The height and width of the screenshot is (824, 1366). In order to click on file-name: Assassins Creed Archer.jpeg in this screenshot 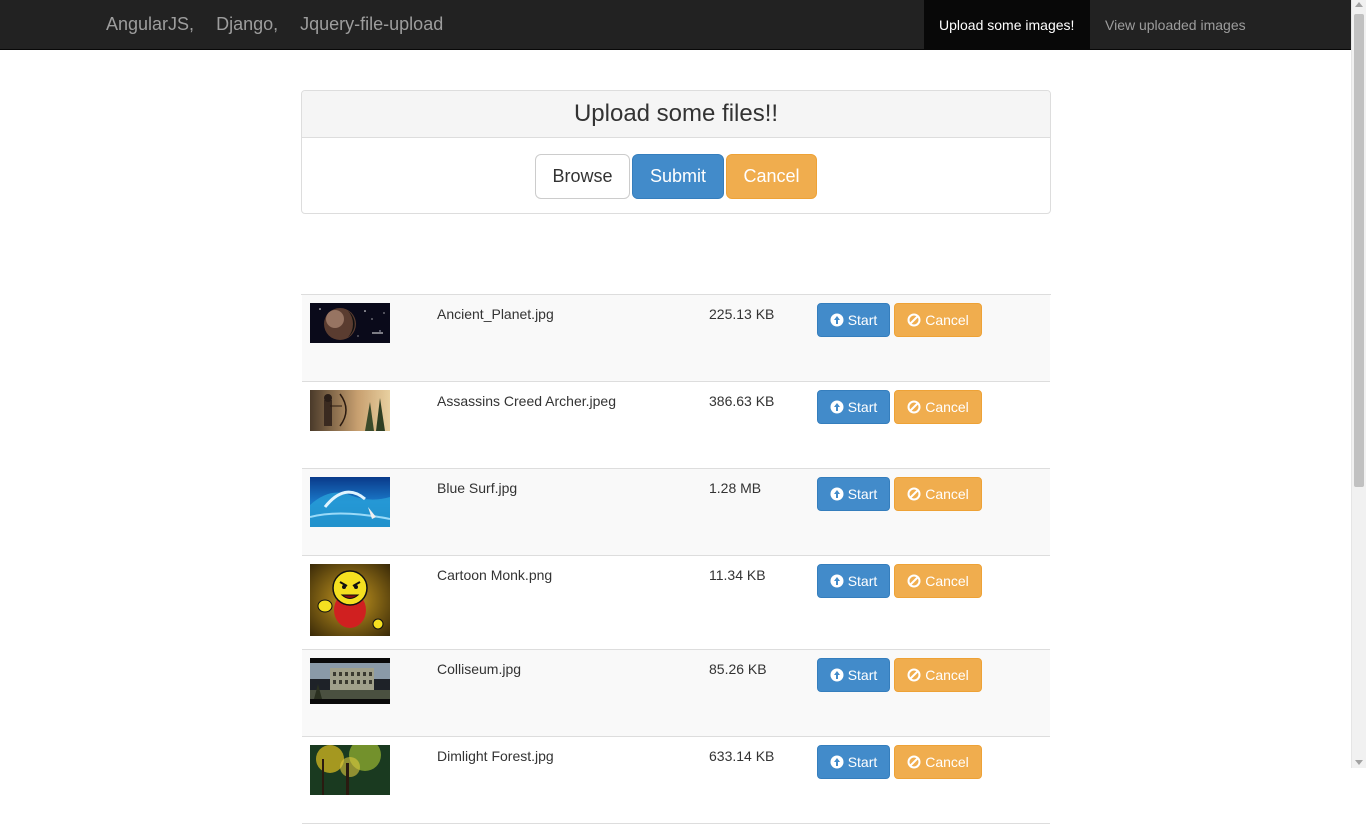, I will do `click(526, 401)`.